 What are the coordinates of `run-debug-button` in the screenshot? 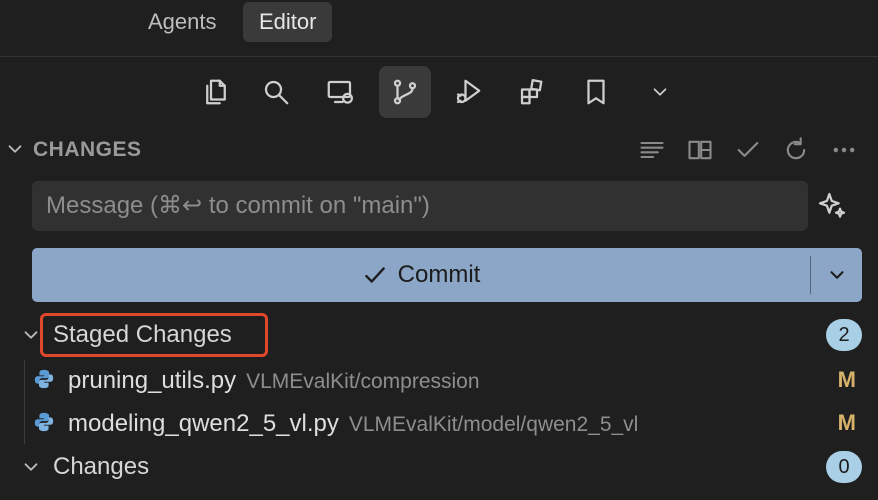 It's located at (468, 92).